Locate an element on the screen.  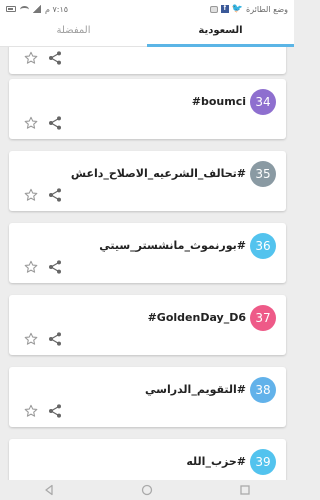
status-bar: ٧:١٥ م وضع الطائرة 🐦 f is located at coordinates (147, 9).